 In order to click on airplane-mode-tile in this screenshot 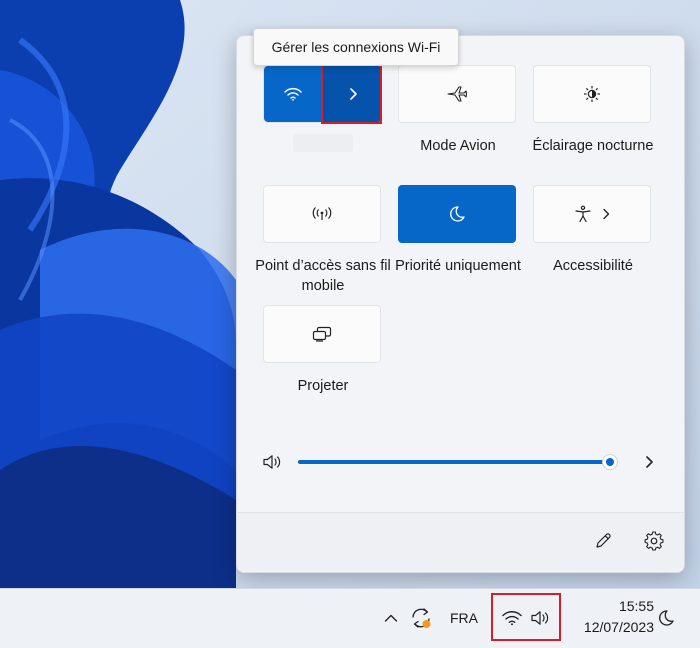, I will do `click(457, 94)`.